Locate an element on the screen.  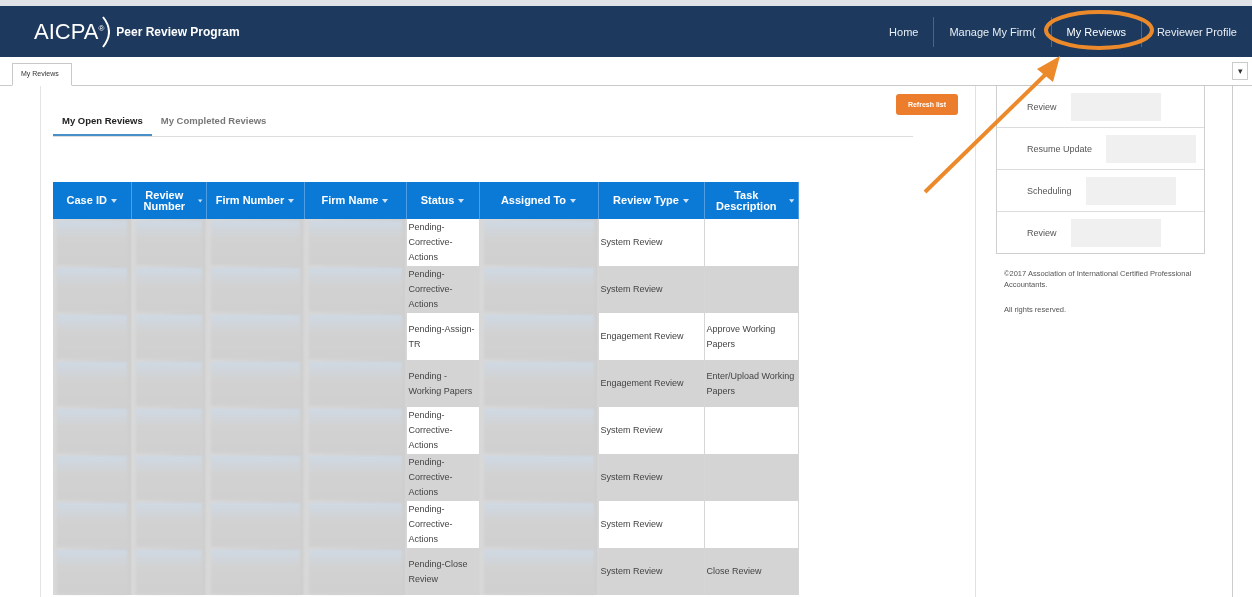
task-text: Approve Working Papers is located at coordinates (741, 336).